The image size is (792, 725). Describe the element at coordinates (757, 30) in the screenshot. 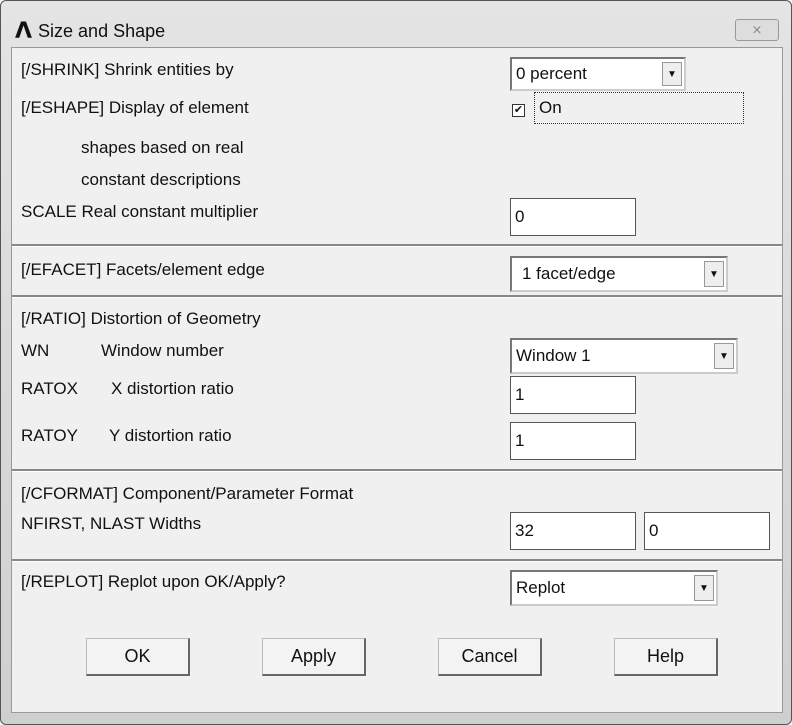

I see `close-button: ⨯` at that location.